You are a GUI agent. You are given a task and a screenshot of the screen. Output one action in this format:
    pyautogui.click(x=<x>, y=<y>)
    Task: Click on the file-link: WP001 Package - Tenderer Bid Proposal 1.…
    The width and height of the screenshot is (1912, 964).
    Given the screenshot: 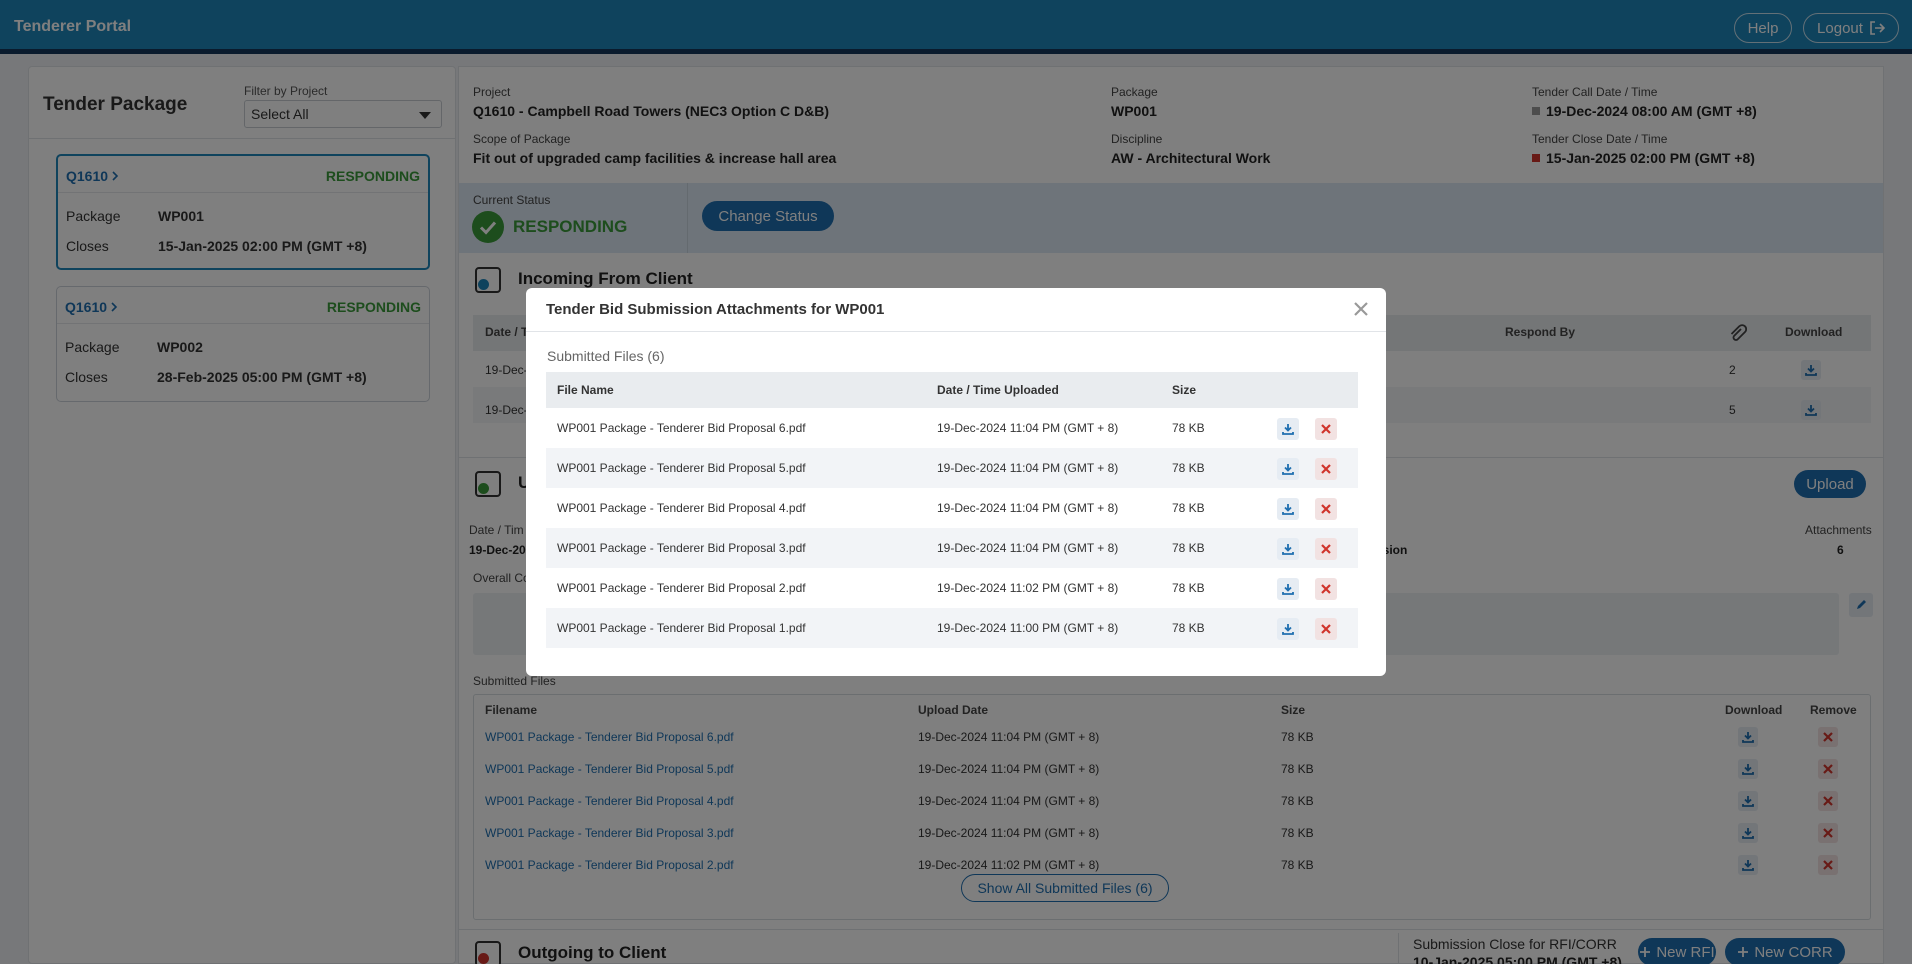 What is the action you would take?
    pyautogui.click(x=681, y=628)
    